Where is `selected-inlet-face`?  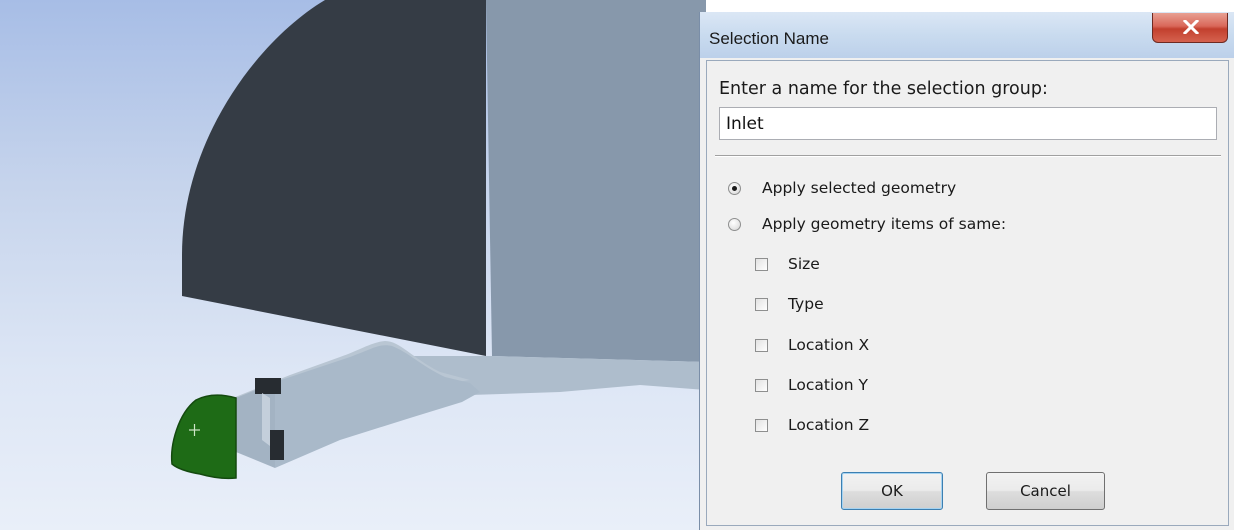
selected-inlet-face is located at coordinates (203, 437).